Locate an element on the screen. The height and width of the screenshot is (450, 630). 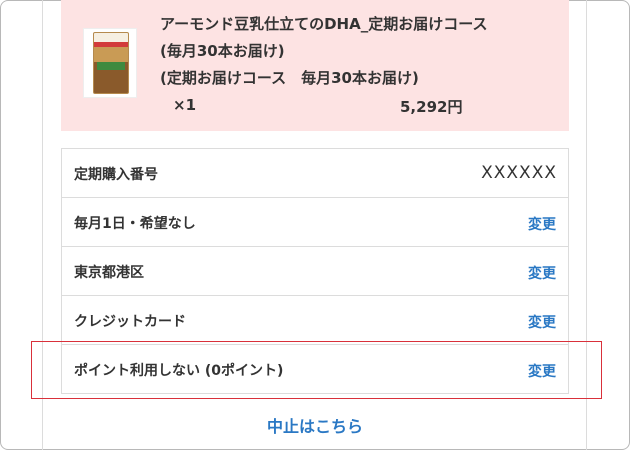
delivery-schedule-row: 毎月1日・希望なし 変更 is located at coordinates (315, 222).